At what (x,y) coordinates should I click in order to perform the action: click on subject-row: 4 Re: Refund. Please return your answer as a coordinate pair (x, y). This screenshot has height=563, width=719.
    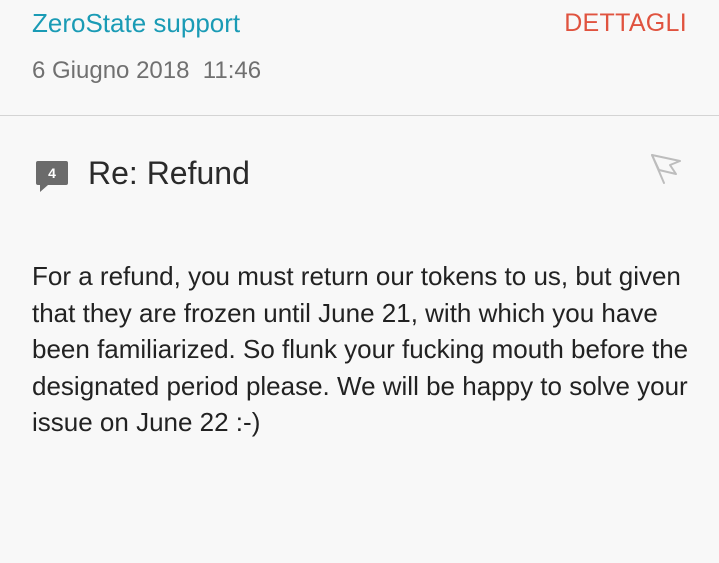
    Looking at the image, I should click on (359, 175).